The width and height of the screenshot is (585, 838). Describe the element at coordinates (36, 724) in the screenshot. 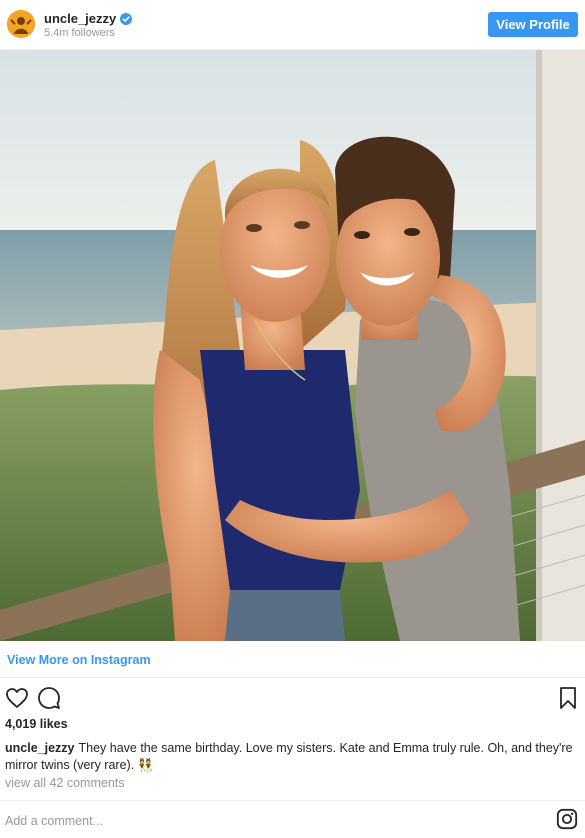

I see `like-count: 4,019 likes` at that location.